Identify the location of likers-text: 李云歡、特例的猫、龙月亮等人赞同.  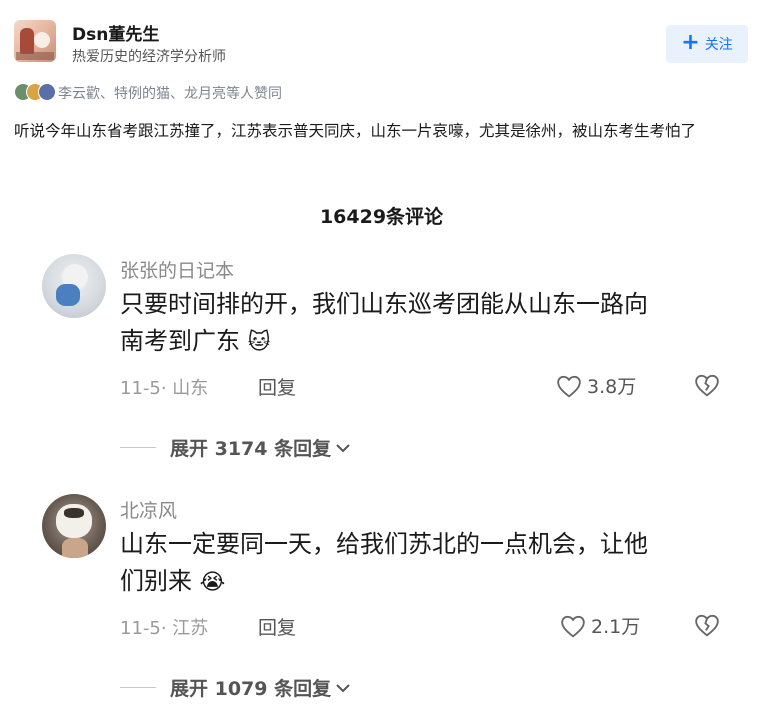
(170, 93).